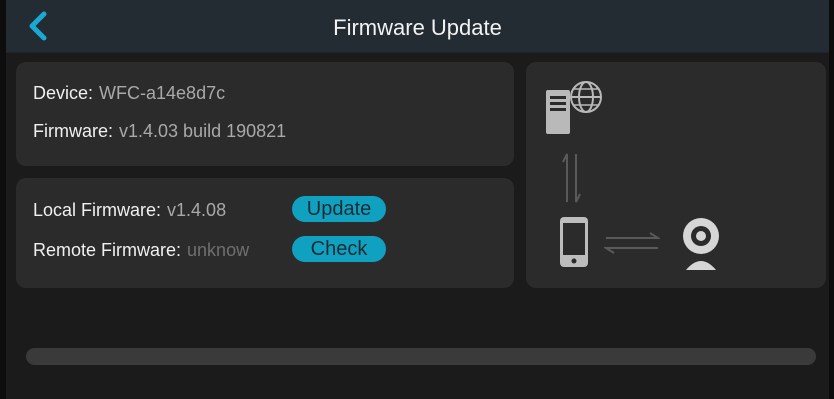 This screenshot has height=399, width=834. What do you see at coordinates (571, 178) in the screenshot?
I see `vertical-arrows-icon` at bounding box center [571, 178].